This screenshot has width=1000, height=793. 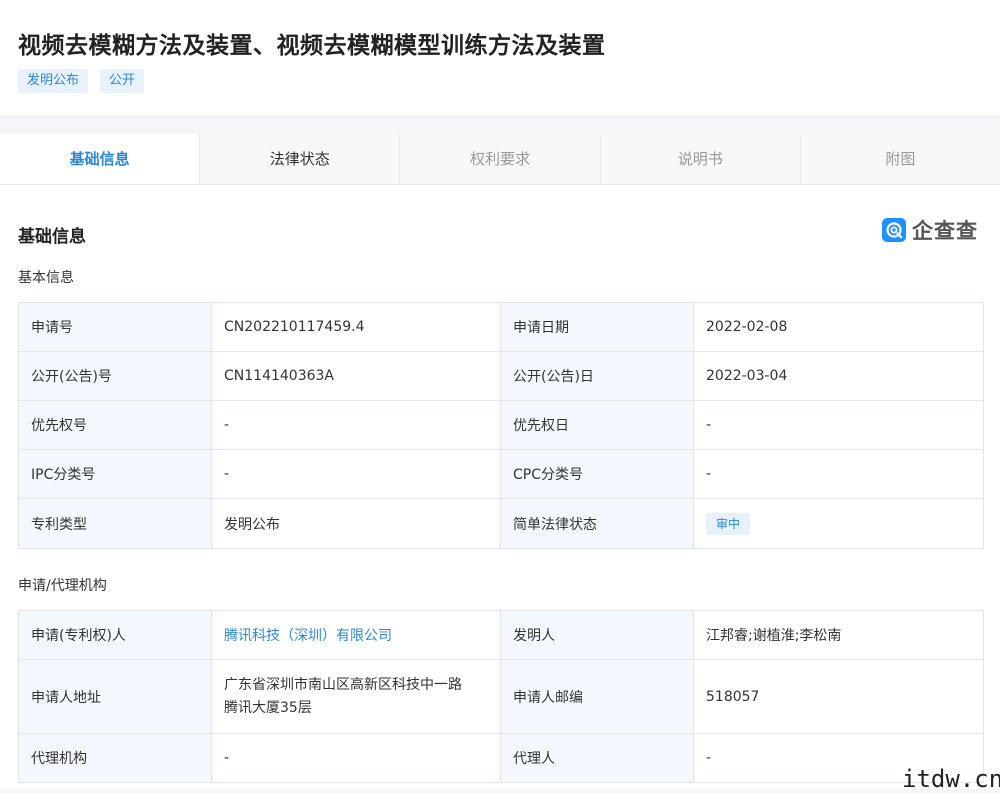 I want to click on field-label: 专利类型, so click(x=115, y=523).